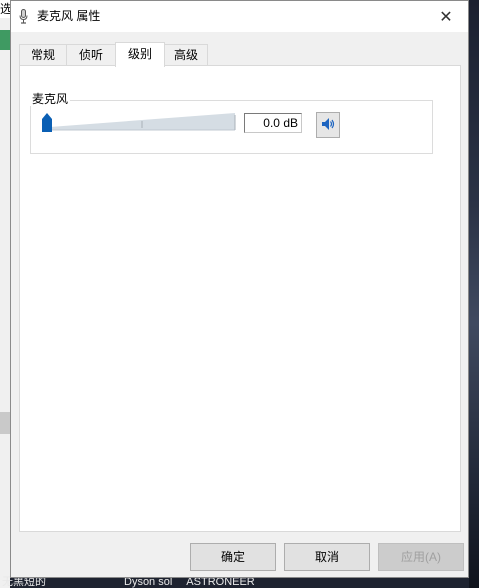 This screenshot has width=479, height=588. I want to click on tab-levels: 级别, so click(140, 54).